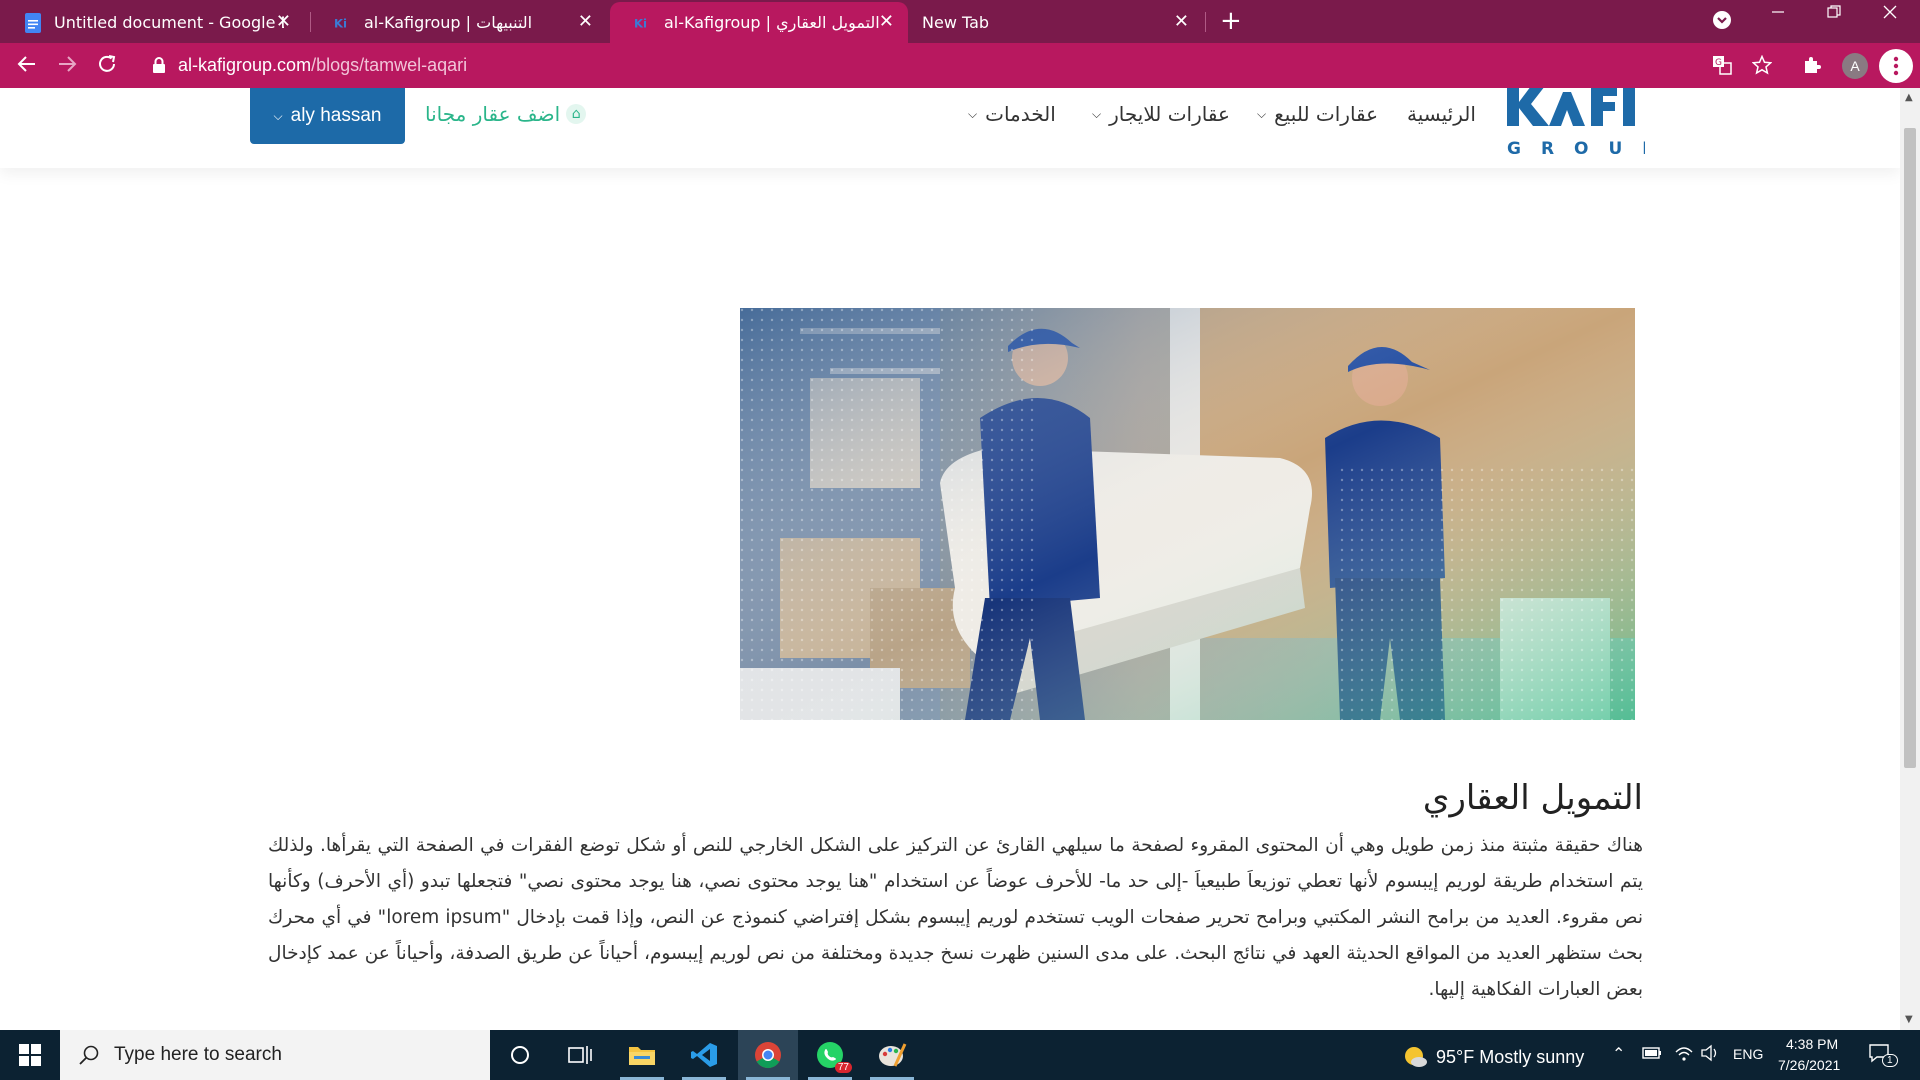  What do you see at coordinates (956, 22) in the screenshot?
I see `tab-title: New Tab` at bounding box center [956, 22].